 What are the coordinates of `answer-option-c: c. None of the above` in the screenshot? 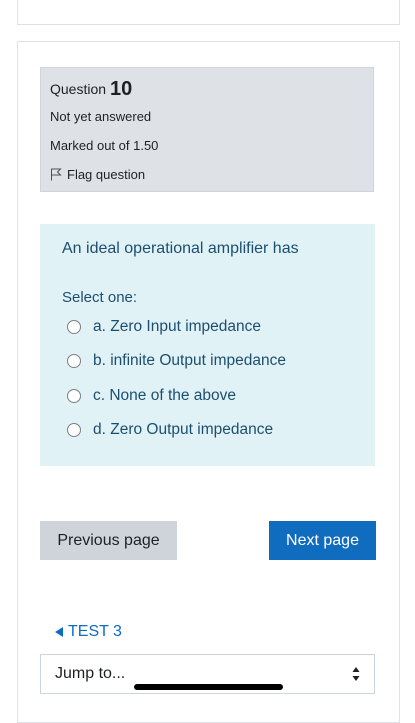 It's located at (151, 396).